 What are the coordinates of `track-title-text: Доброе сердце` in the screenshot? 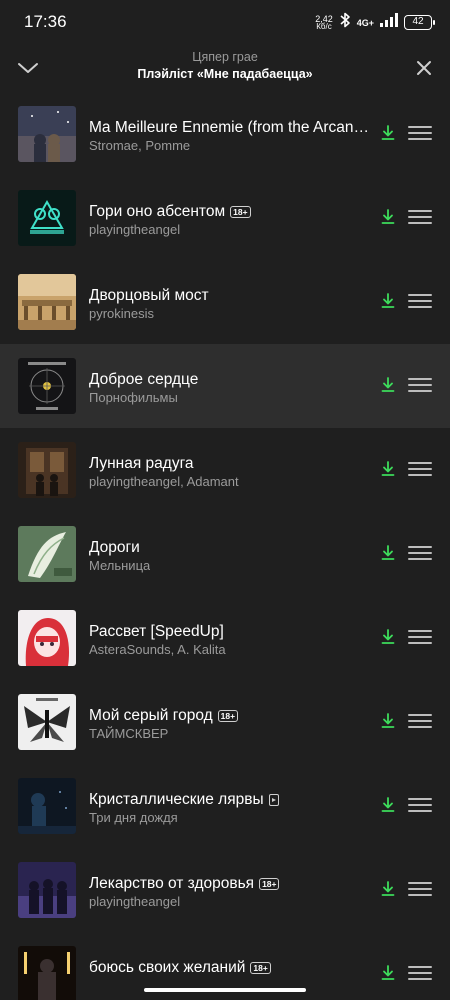 It's located at (144, 379).